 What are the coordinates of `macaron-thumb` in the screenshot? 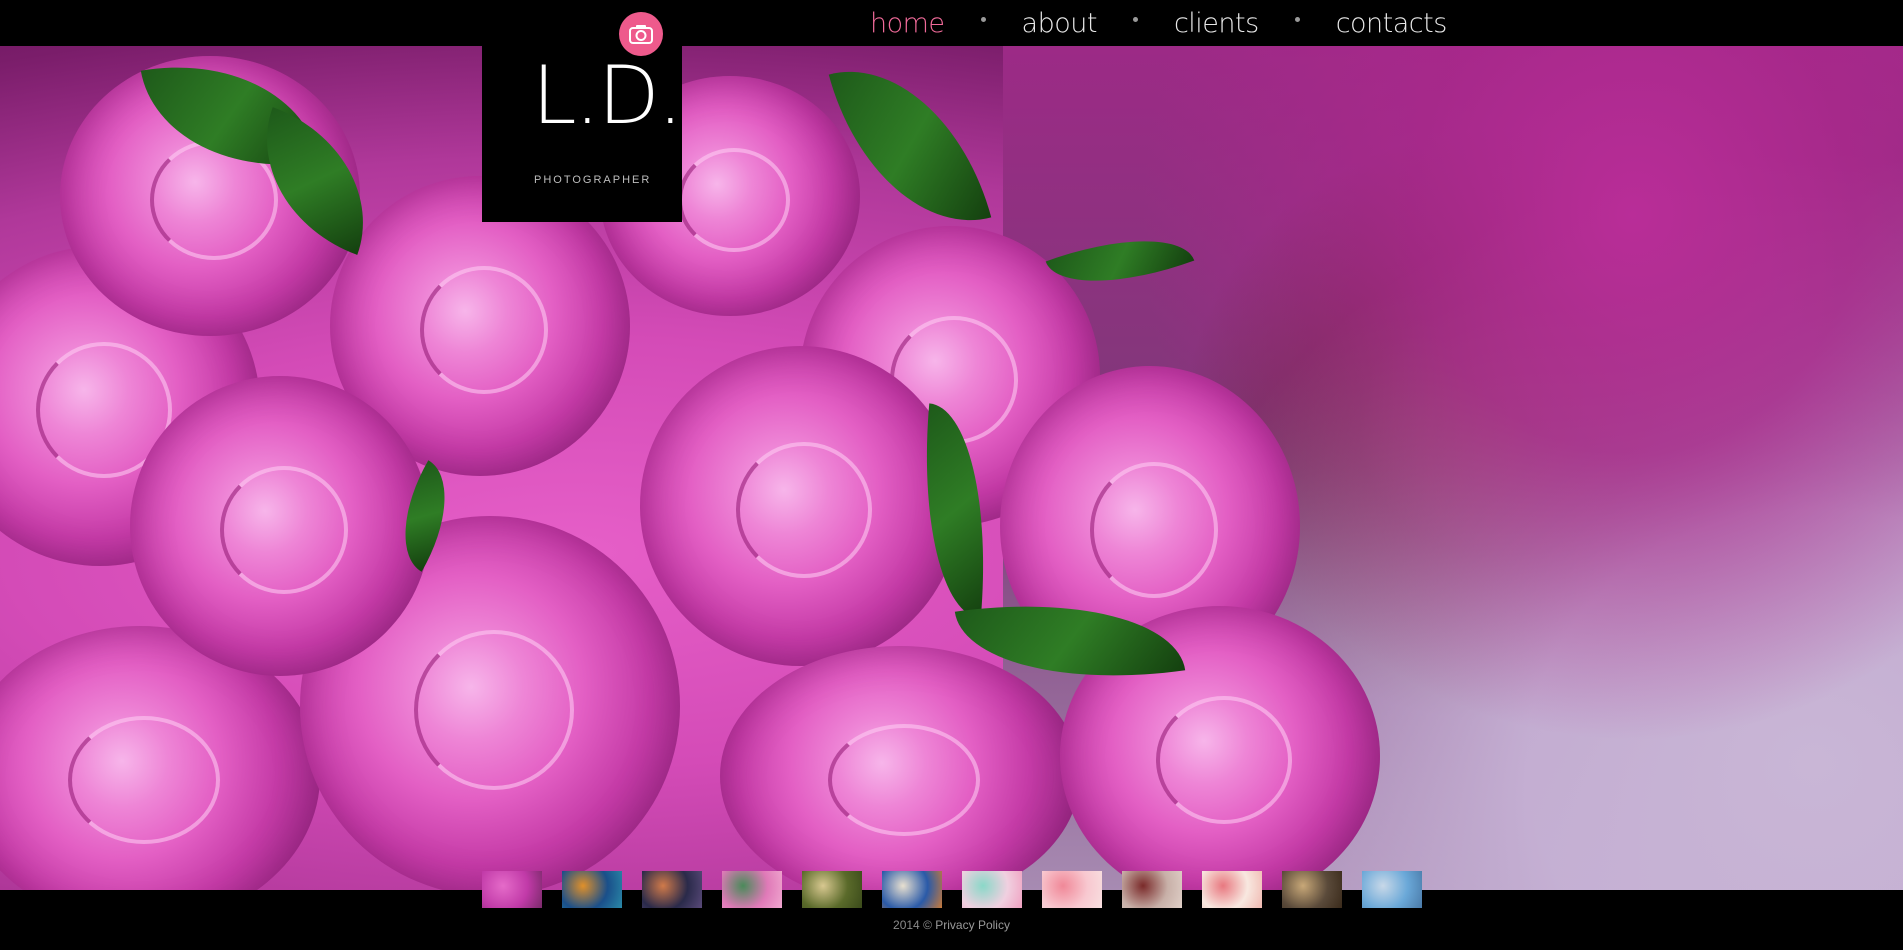 It's located at (1232, 889).